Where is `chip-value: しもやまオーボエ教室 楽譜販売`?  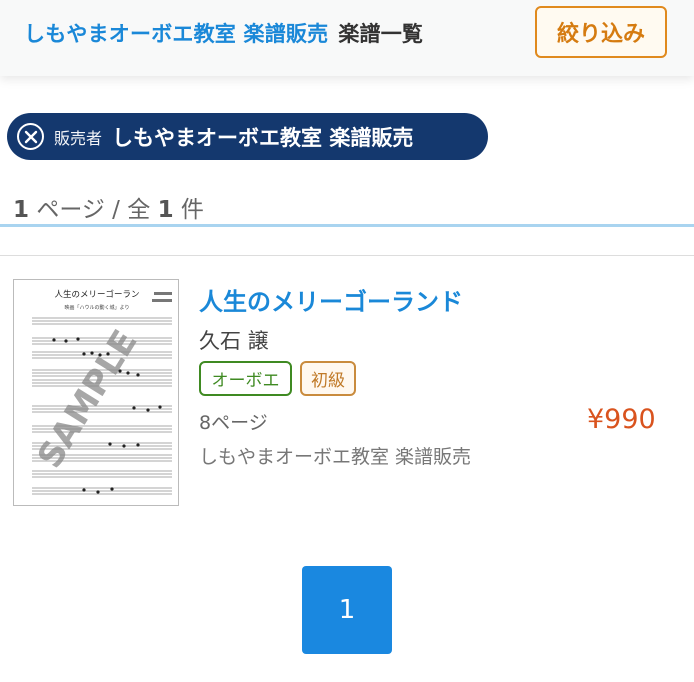 chip-value: しもやまオーボエ教室 楽譜販売 is located at coordinates (263, 137).